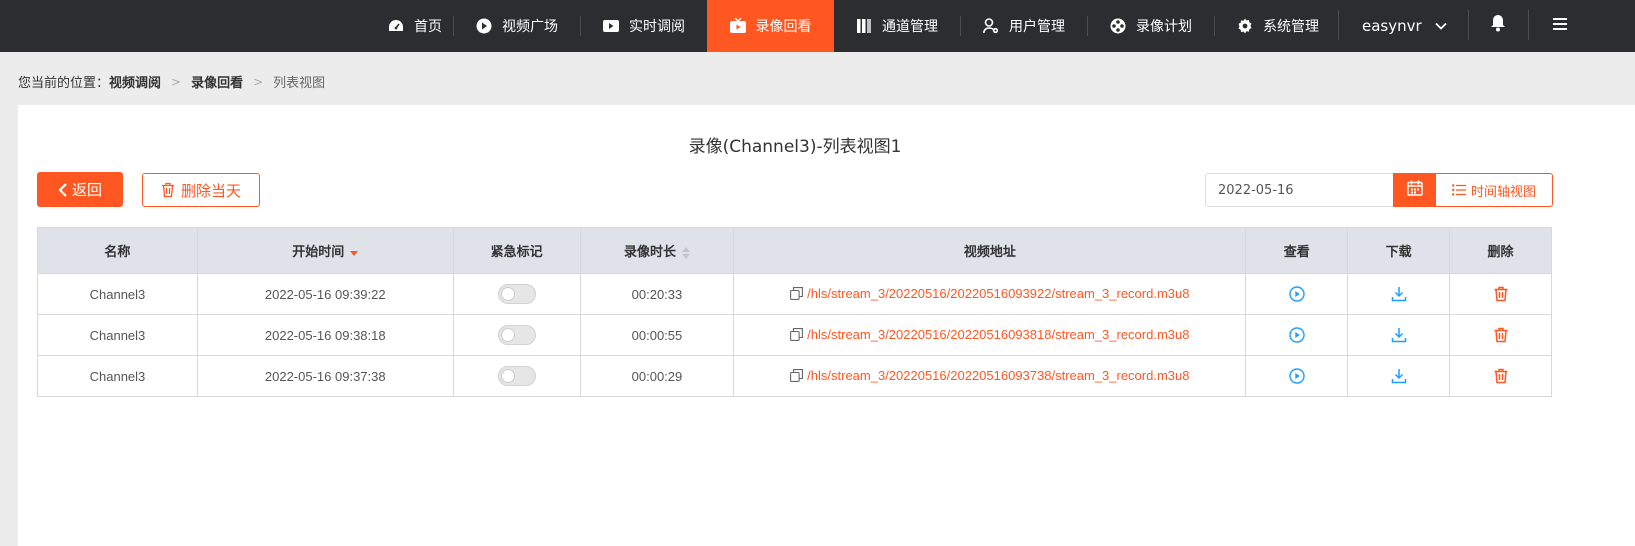 This screenshot has width=1635, height=546. I want to click on header-label: 紧急标记, so click(516, 252).